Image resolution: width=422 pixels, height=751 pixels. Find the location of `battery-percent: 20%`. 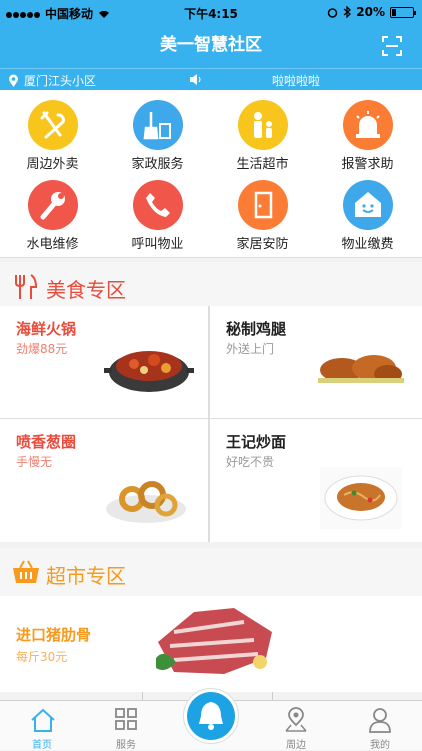

battery-percent: 20% is located at coordinates (370, 12).